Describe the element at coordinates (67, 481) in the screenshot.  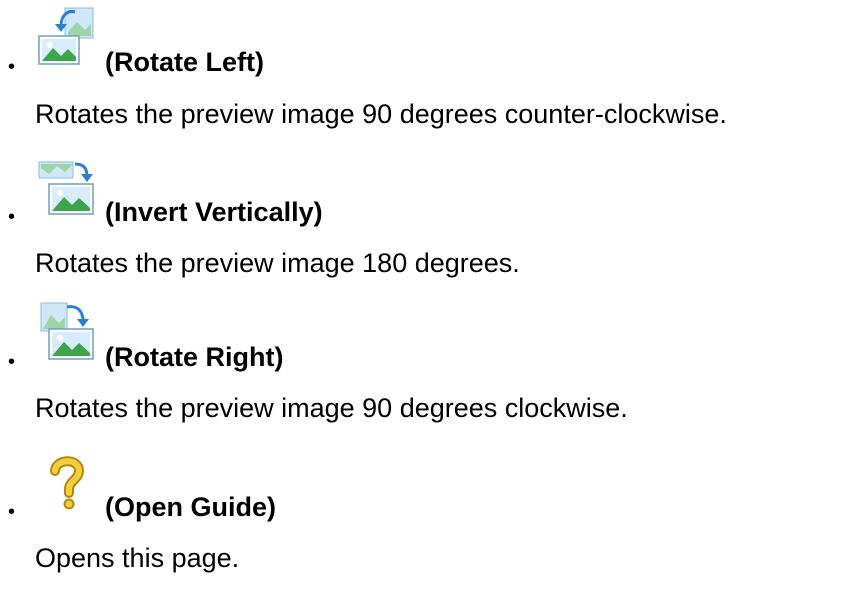
I see `open-guide-icon` at that location.